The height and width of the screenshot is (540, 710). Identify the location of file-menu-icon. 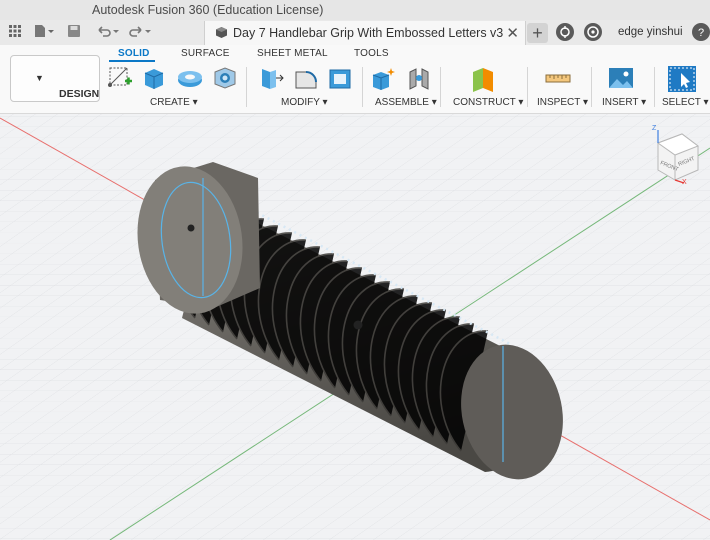
(45, 32).